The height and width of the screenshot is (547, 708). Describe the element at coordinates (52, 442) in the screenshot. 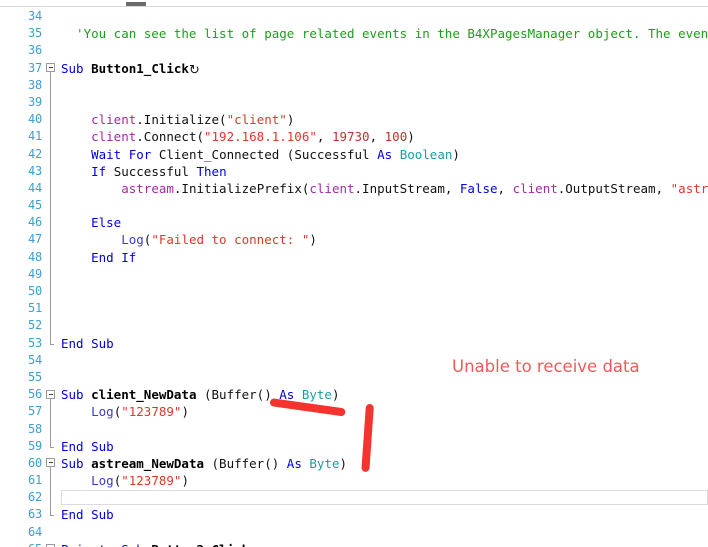

I see `fold-guide-end` at that location.